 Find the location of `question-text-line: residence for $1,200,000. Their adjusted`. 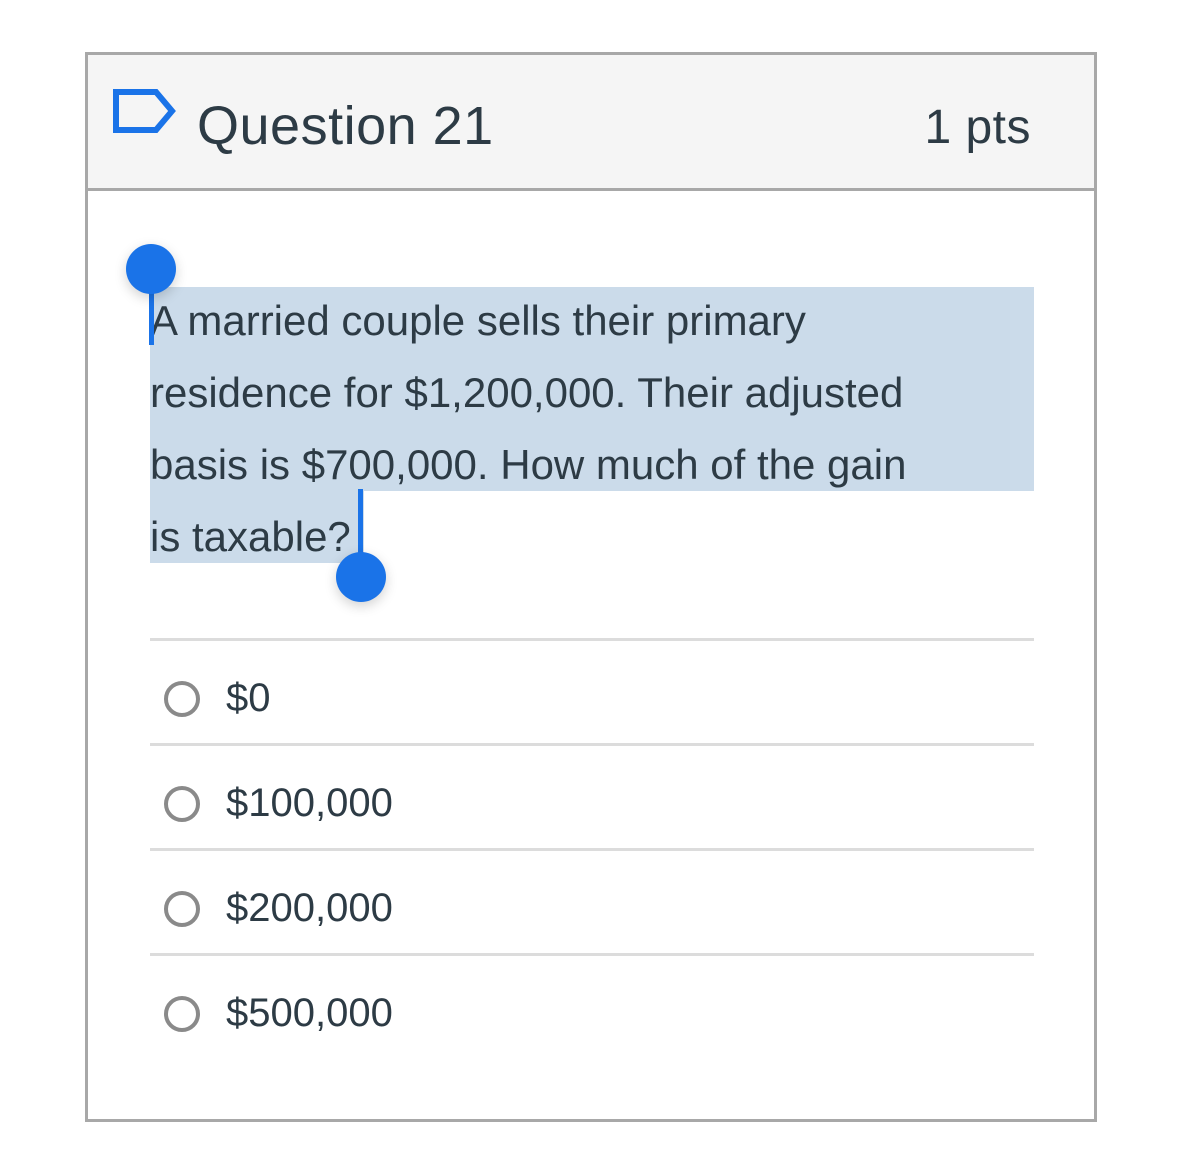

question-text-line: residence for $1,200,000. Their adjusted is located at coordinates (527, 392).